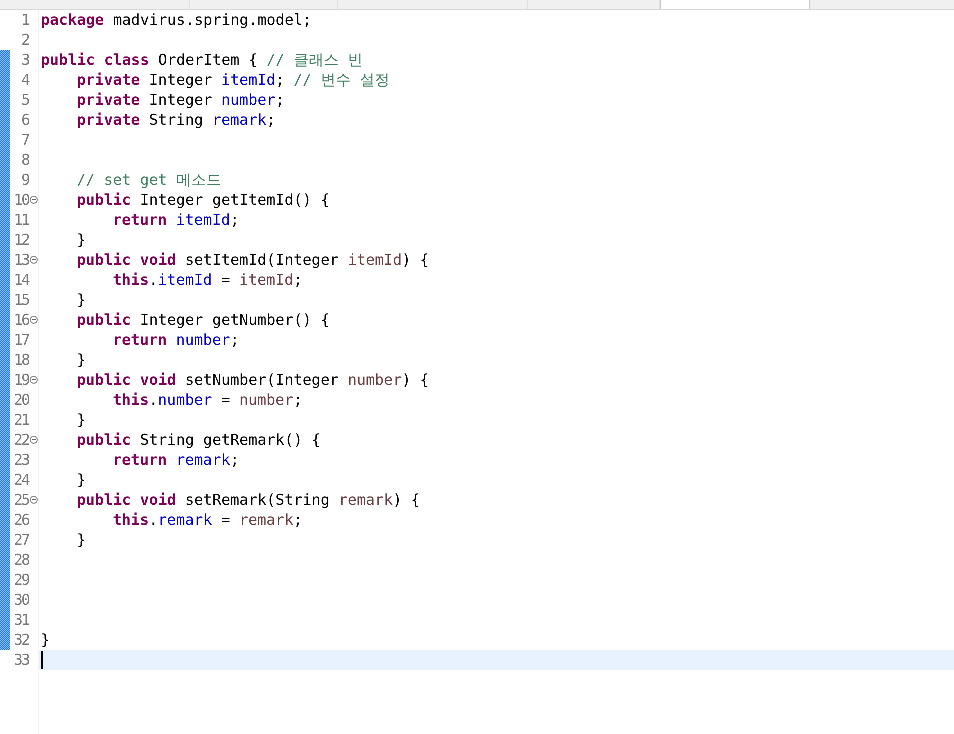 This screenshot has height=734, width=954. Describe the element at coordinates (21, 600) in the screenshot. I see `line-number: 30` at that location.